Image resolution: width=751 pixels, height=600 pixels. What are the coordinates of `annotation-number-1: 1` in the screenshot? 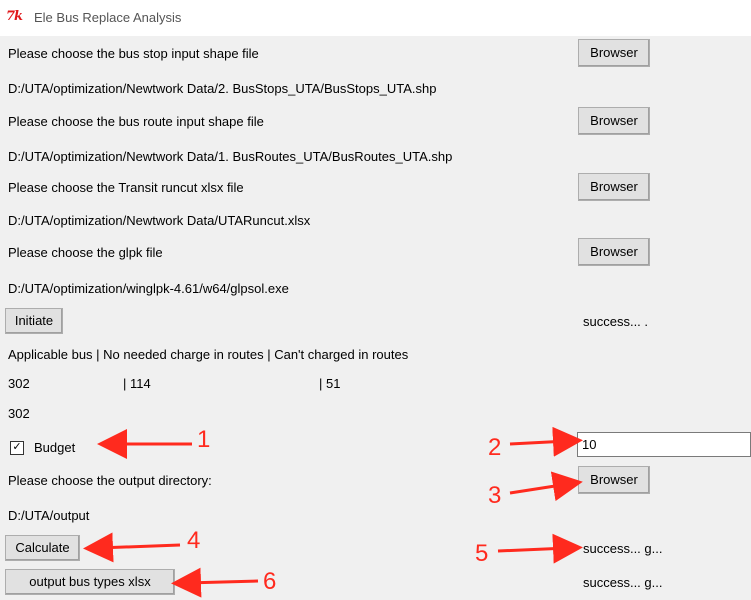 It's located at (204, 439).